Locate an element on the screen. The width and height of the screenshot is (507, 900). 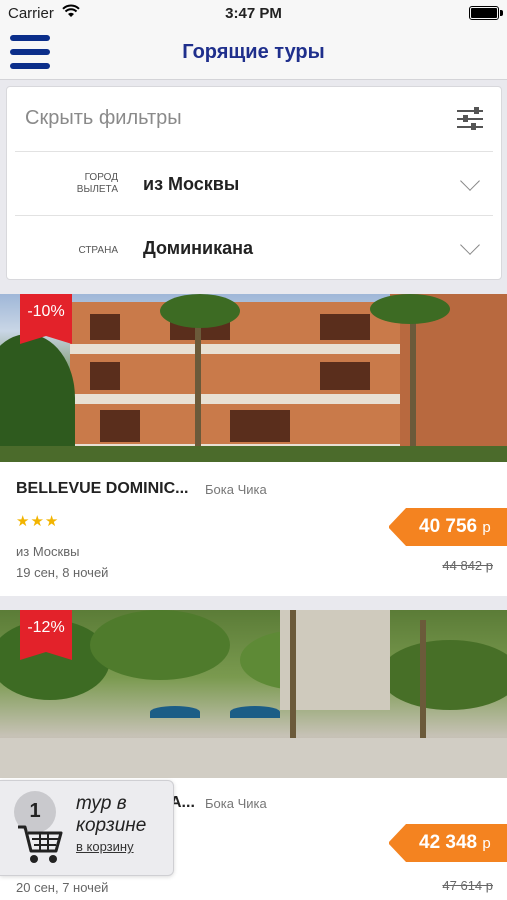
clock: 3:47 PM is located at coordinates (253, 13).